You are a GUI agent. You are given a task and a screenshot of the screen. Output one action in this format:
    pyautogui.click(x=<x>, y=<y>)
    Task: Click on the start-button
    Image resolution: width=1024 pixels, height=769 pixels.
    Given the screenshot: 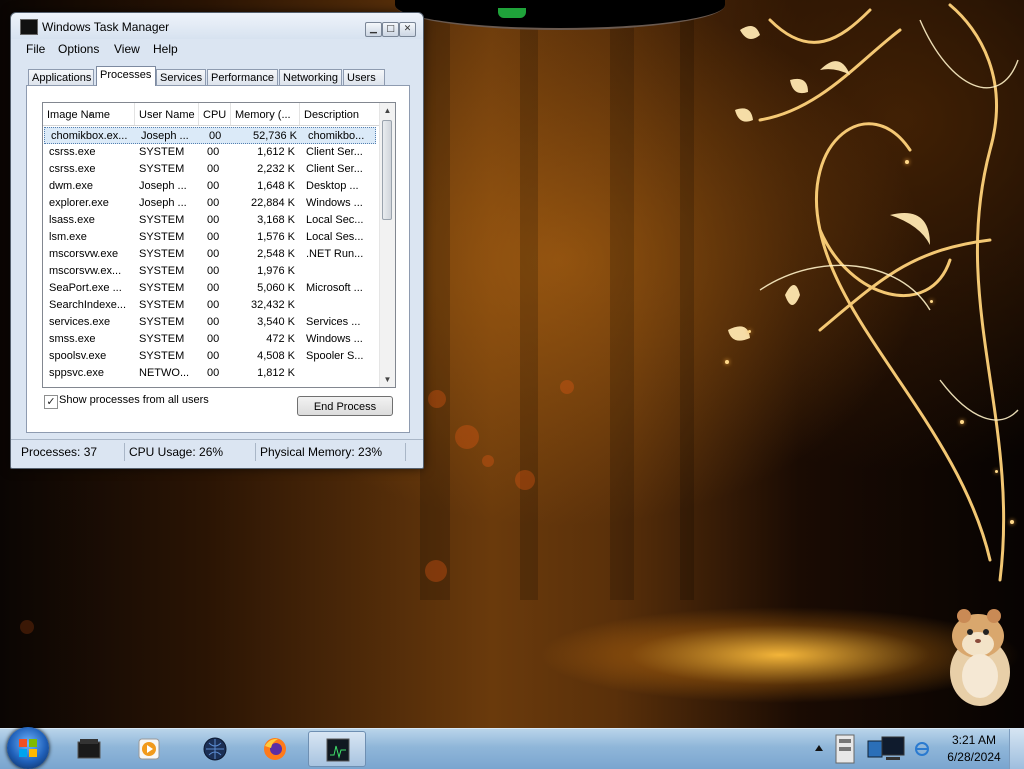 What is the action you would take?
    pyautogui.click(x=28, y=748)
    